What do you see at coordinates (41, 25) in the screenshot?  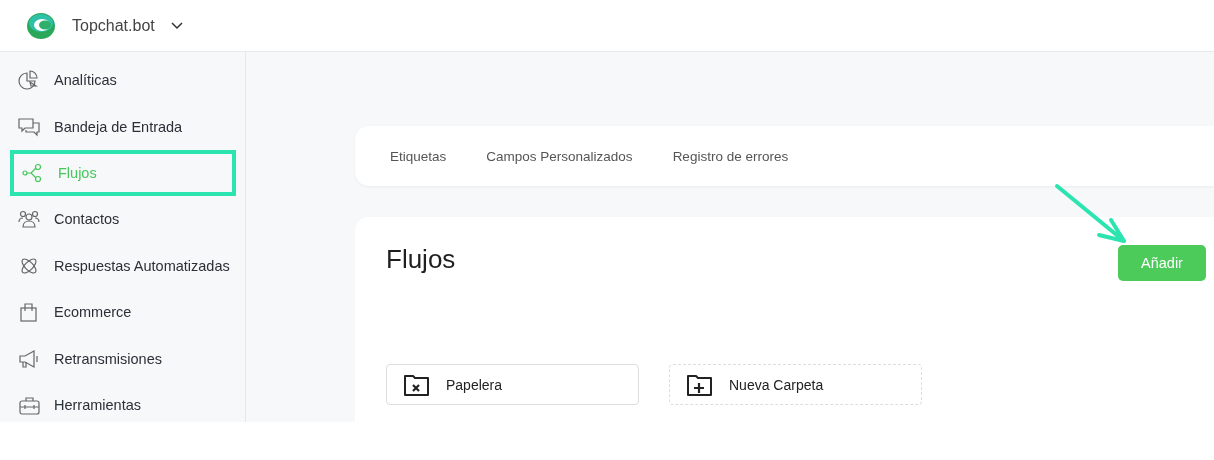 I see `logo-icon` at bounding box center [41, 25].